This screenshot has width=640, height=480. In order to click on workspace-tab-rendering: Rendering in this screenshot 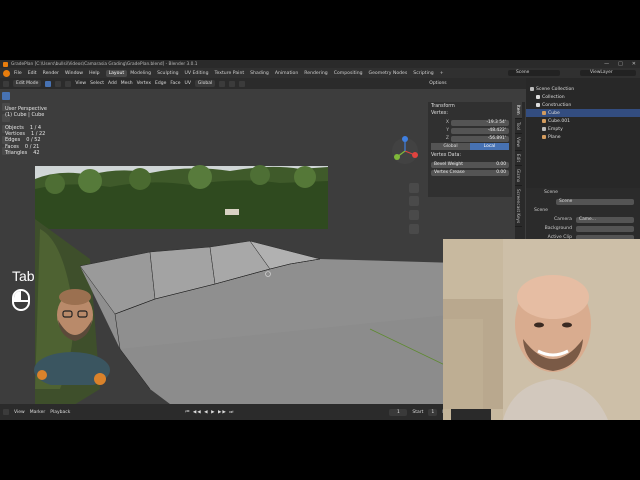, I will do `click(315, 73)`.